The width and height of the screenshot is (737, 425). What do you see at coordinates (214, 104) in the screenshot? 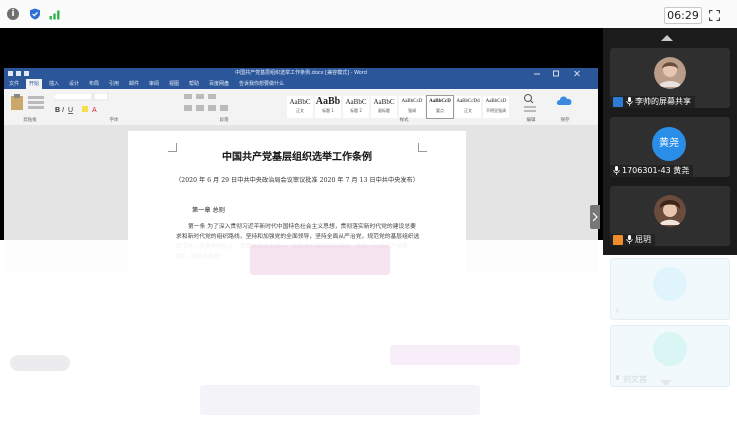
I see `paragraph-controls` at bounding box center [214, 104].